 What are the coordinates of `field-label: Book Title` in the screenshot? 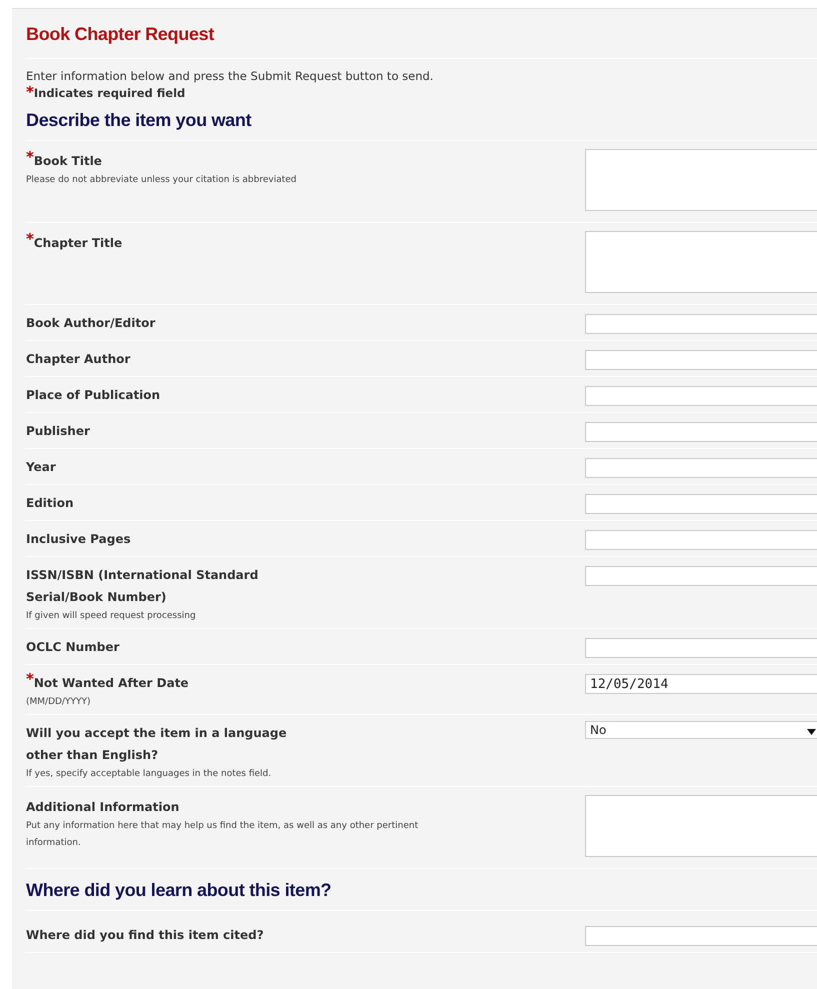 It's located at (68, 161).